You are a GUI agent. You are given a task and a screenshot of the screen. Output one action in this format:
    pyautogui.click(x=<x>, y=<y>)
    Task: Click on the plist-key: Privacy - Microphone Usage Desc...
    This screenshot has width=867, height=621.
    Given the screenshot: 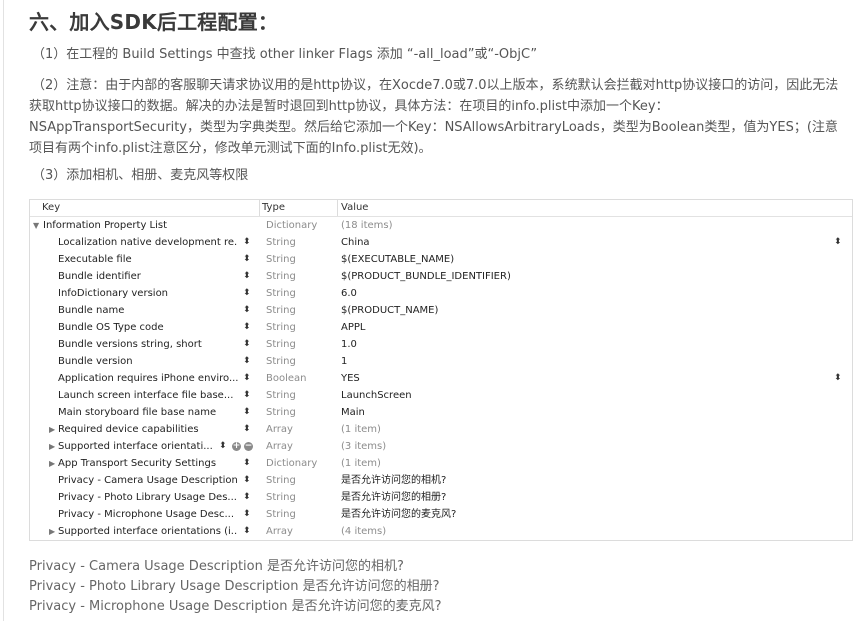 What is the action you would take?
    pyautogui.click(x=146, y=514)
    